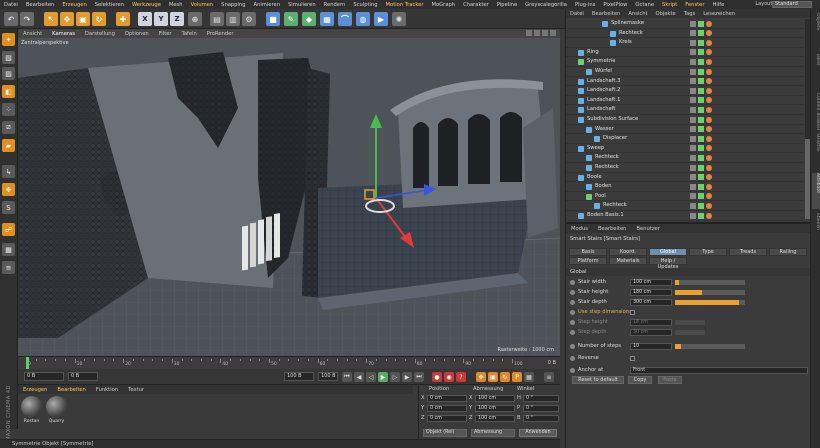 This screenshot has height=448, width=820. Describe the element at coordinates (437, 377) in the screenshot. I see `record-icon: ●` at that location.